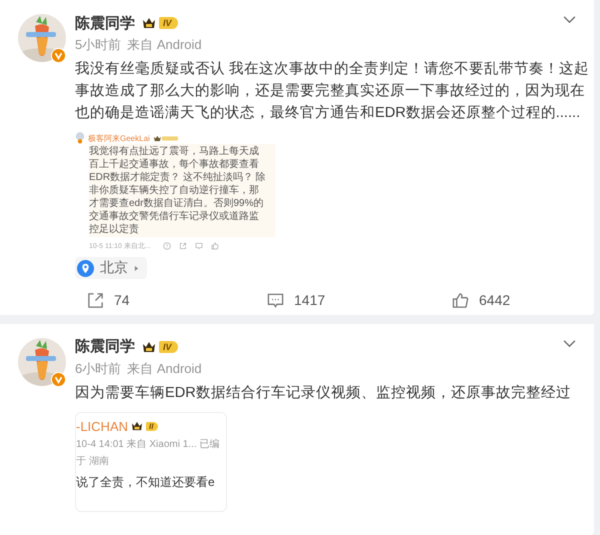 Image resolution: width=600 pixels, height=535 pixels. Describe the element at coordinates (111, 268) in the screenshot. I see `location-tag: 北京` at that location.